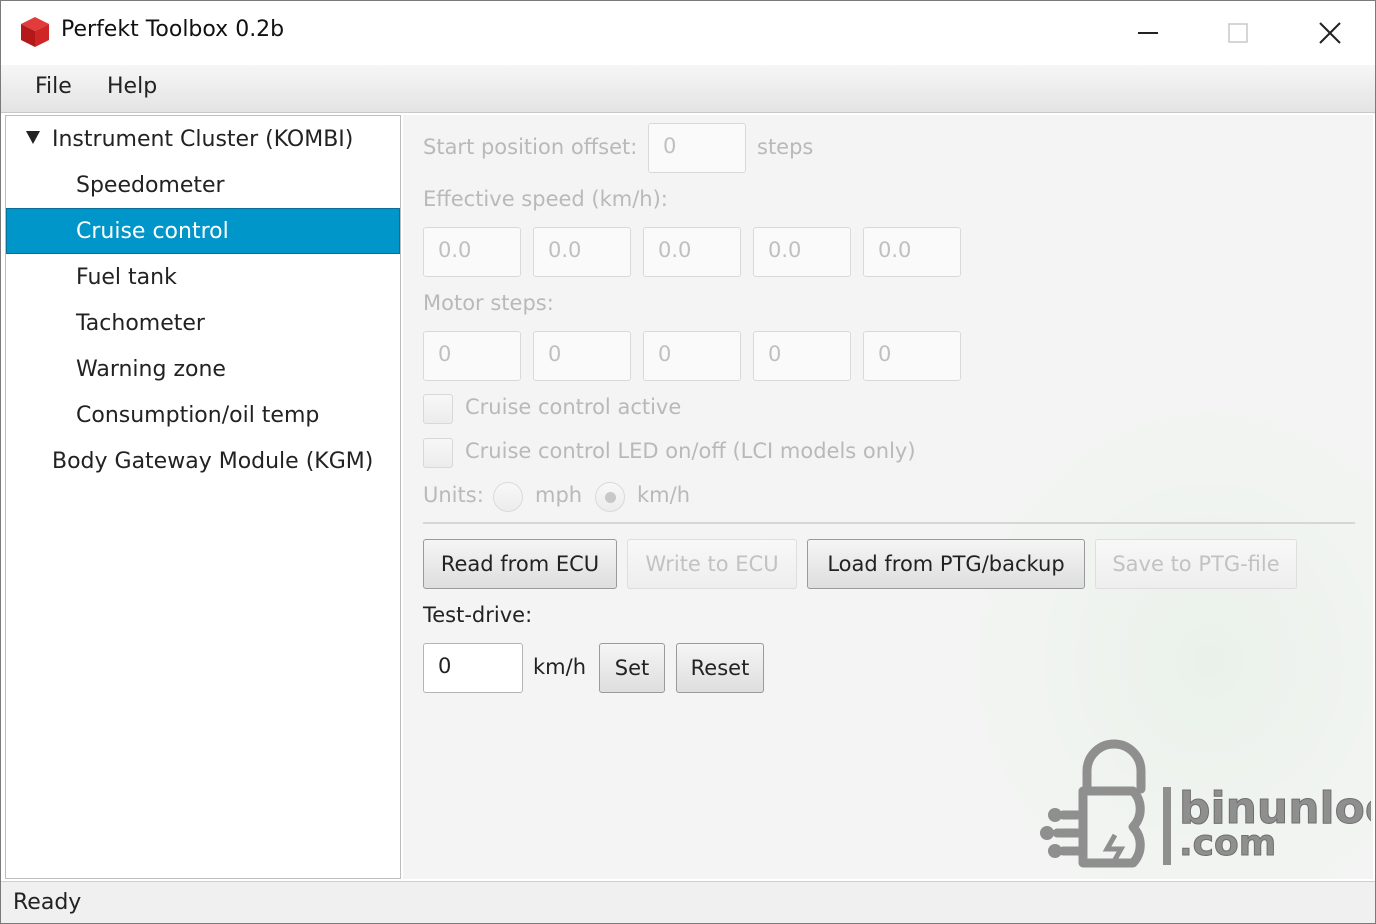 This screenshot has width=1376, height=924. What do you see at coordinates (203, 277) in the screenshot?
I see `tree-item-fuel-tank: Fuel tank` at bounding box center [203, 277].